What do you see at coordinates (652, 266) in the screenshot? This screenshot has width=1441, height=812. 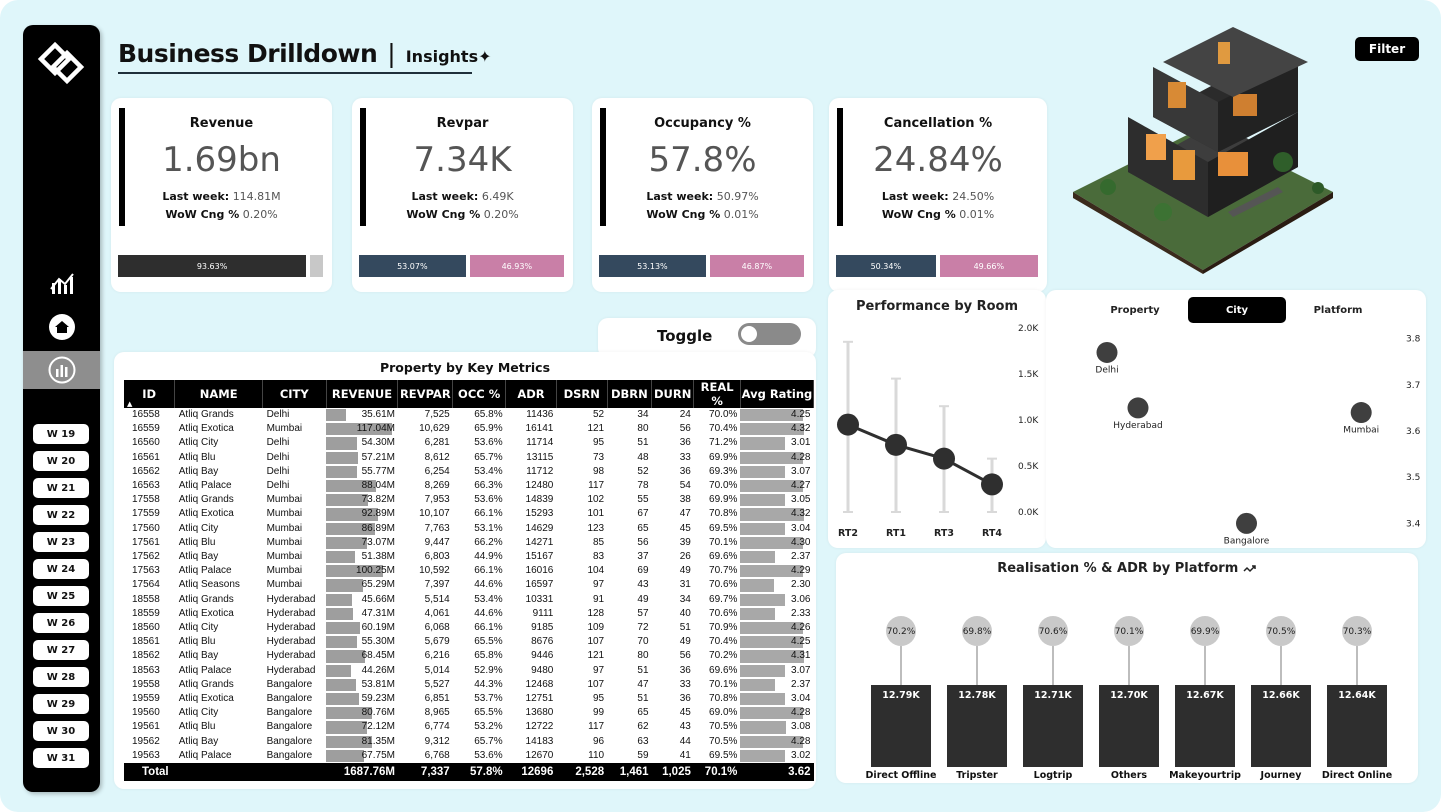 I see `kpi-split-segment: 53.13%` at bounding box center [652, 266].